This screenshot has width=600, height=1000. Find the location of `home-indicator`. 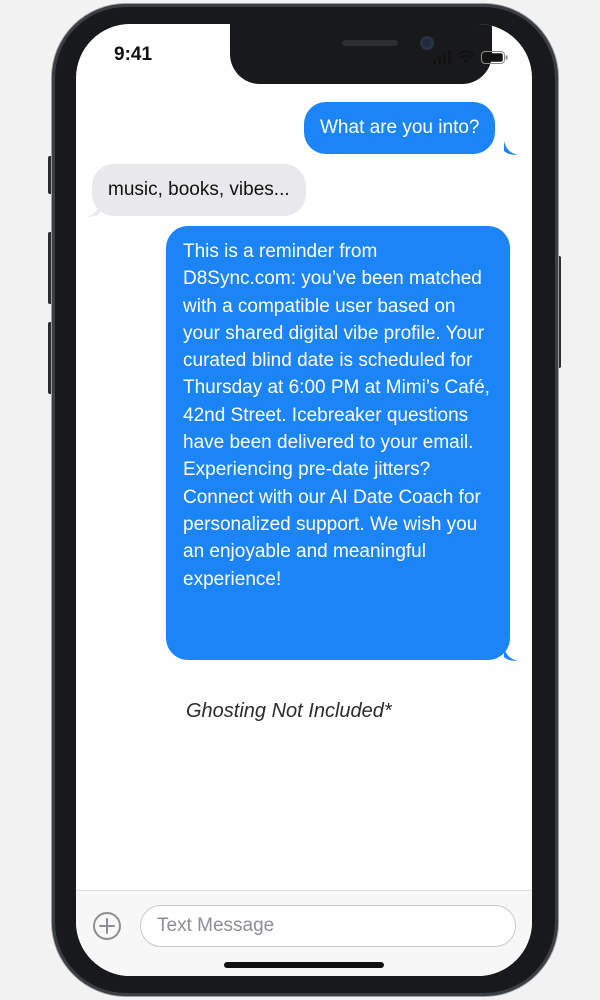

home-indicator is located at coordinates (304, 965).